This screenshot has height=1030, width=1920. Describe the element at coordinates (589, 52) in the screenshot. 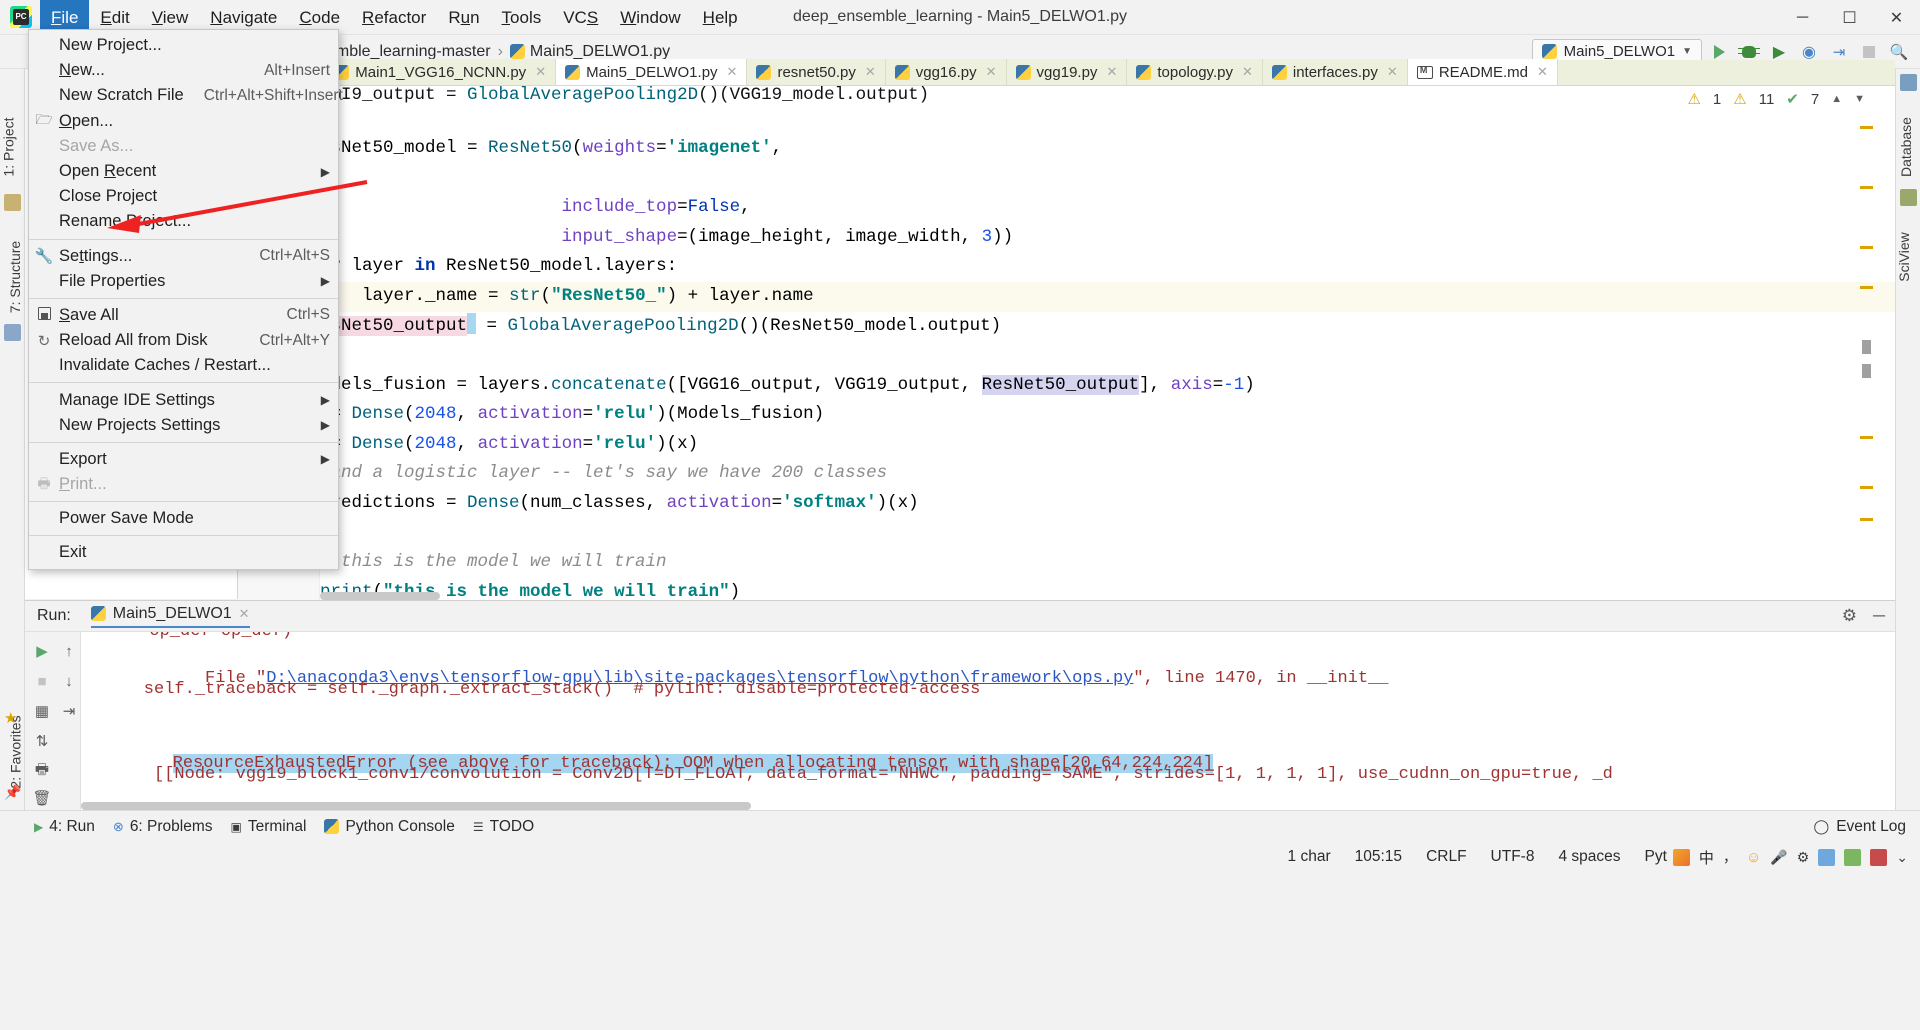

I see `breadcrumb-file: Main5_DELWO1.py` at that location.